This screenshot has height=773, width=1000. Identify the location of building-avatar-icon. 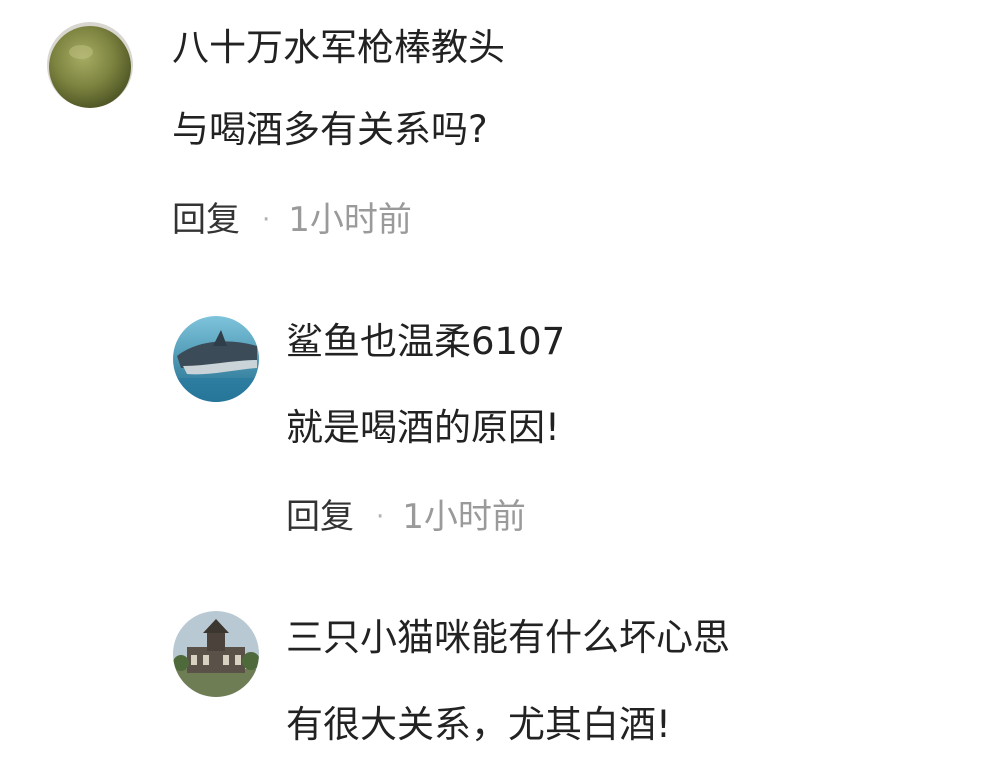
(216, 654).